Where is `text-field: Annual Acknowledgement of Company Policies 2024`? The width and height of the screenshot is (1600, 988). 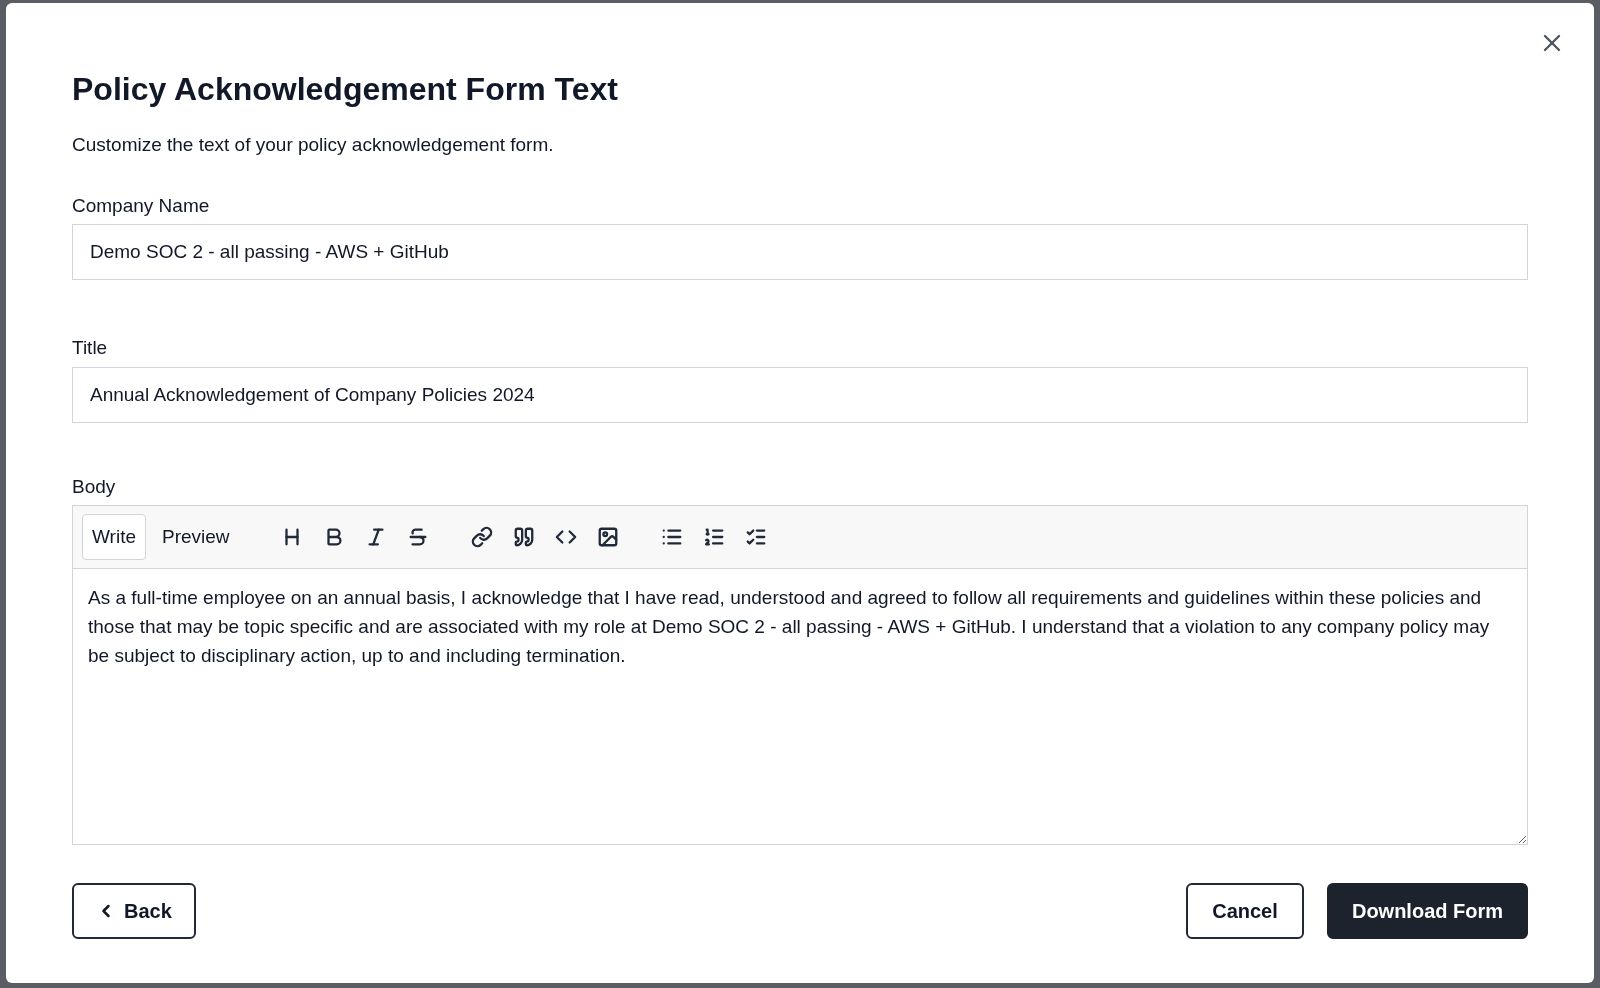 text-field: Annual Acknowledgement of Company Policies 2024 is located at coordinates (800, 394).